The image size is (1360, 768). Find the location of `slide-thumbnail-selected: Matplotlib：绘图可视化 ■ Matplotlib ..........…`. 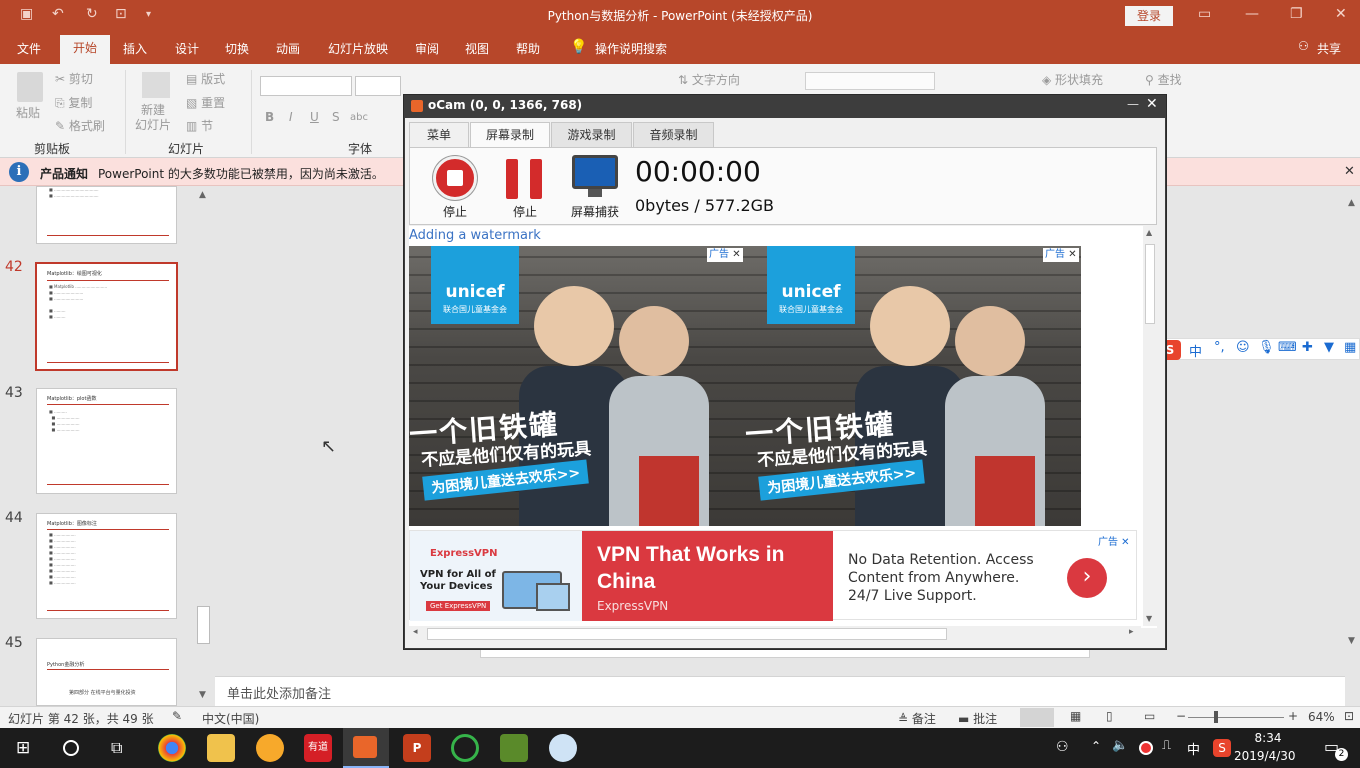

slide-thumbnail-selected: Matplotlib：绘图可视化 ■ Matplotlib ..........… is located at coordinates (106, 316).